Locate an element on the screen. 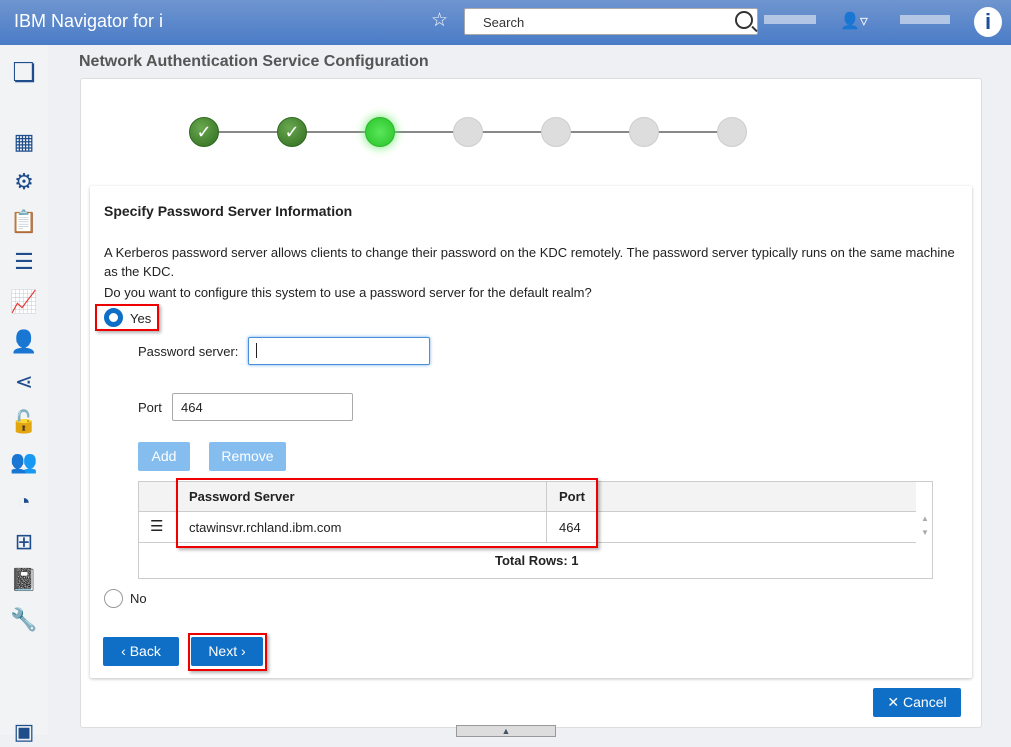  user-gear-icon: 👤 is located at coordinates (24, 342).